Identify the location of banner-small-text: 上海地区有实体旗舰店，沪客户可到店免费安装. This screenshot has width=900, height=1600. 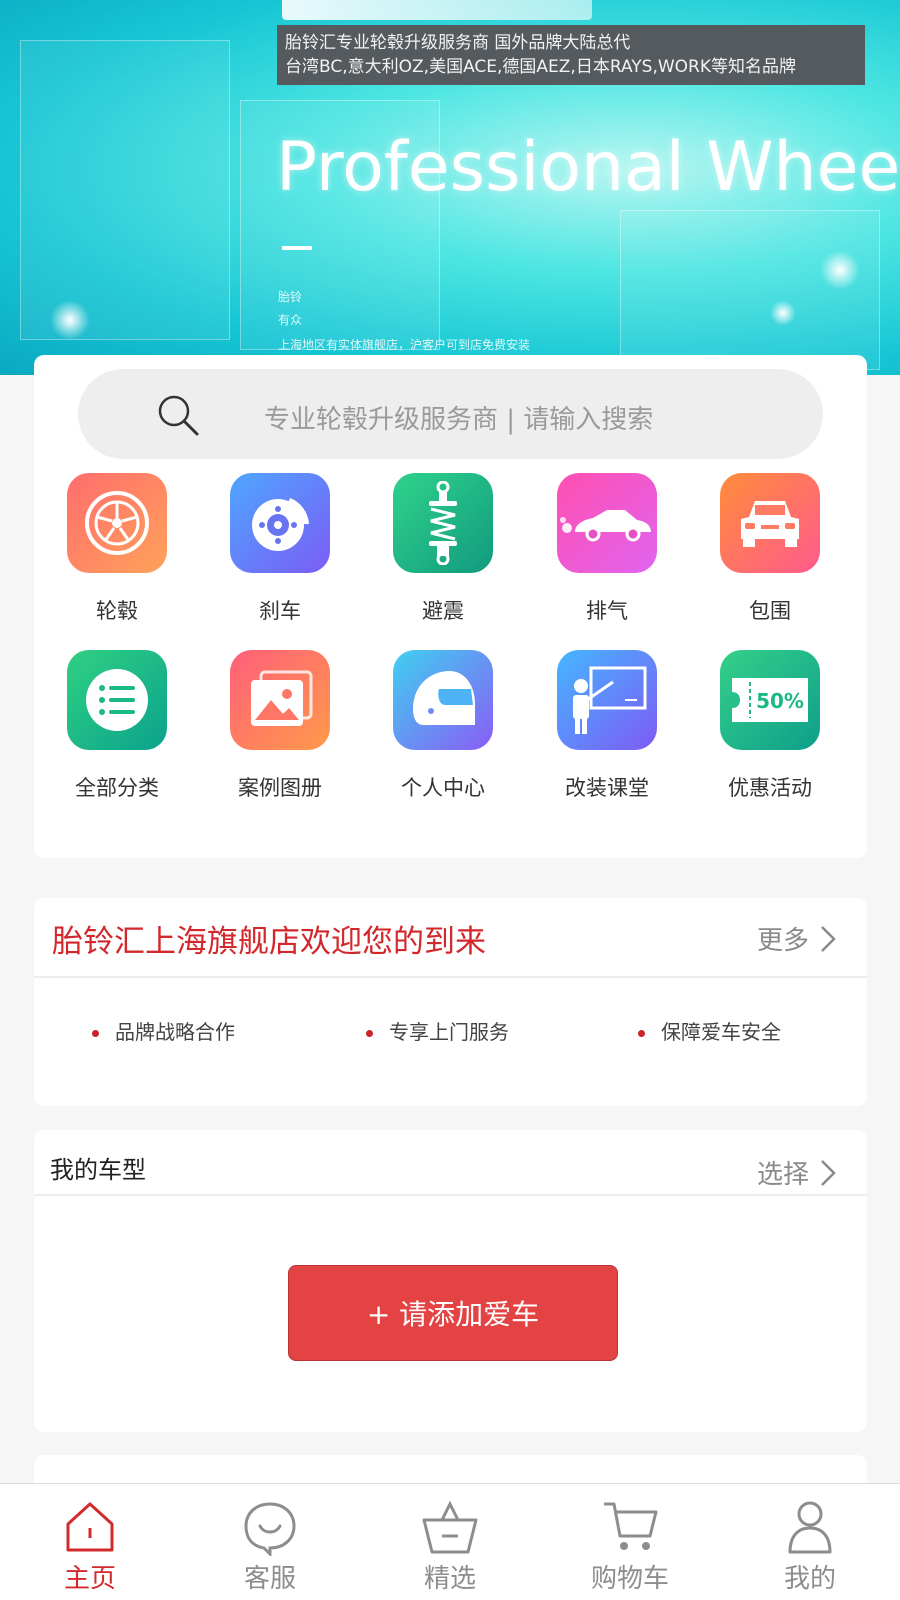
(404, 345).